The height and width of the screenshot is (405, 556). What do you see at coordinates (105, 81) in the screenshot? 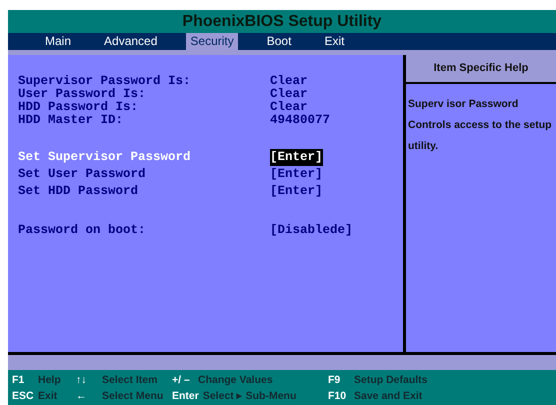
I see `setting-label: Supervisor Password Is:` at bounding box center [105, 81].